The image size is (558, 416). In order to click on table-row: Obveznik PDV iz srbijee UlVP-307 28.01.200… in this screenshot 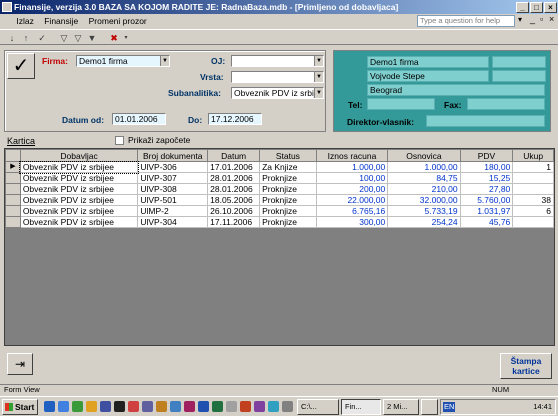, I will do `click(279, 178)`.